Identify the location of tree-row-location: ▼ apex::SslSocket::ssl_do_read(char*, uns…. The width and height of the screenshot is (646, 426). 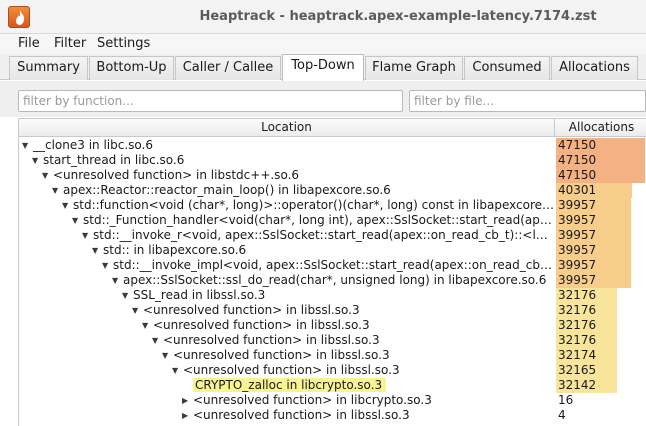
(287, 280).